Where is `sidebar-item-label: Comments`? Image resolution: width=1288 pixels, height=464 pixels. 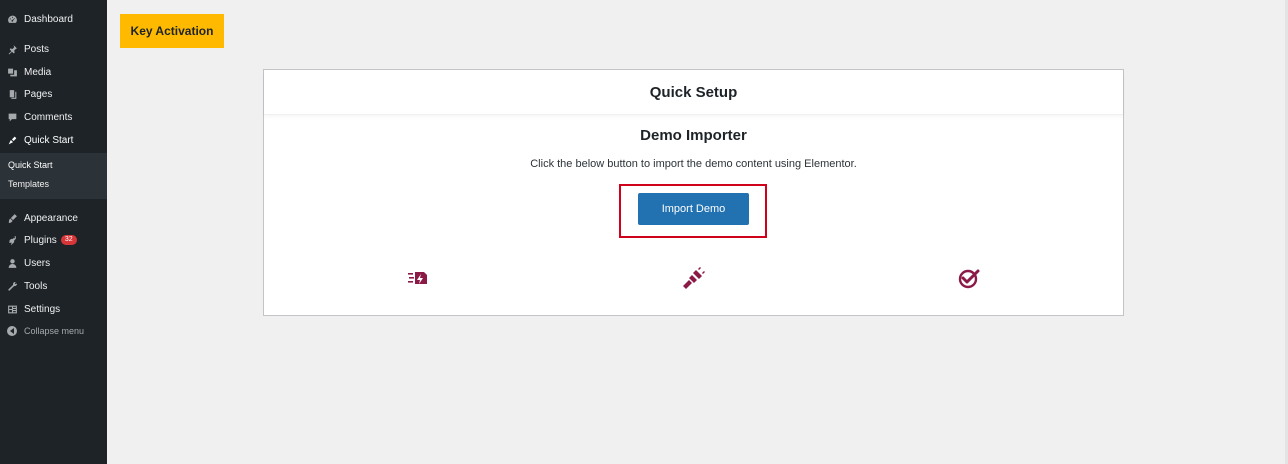
sidebar-item-label: Comments is located at coordinates (48, 117).